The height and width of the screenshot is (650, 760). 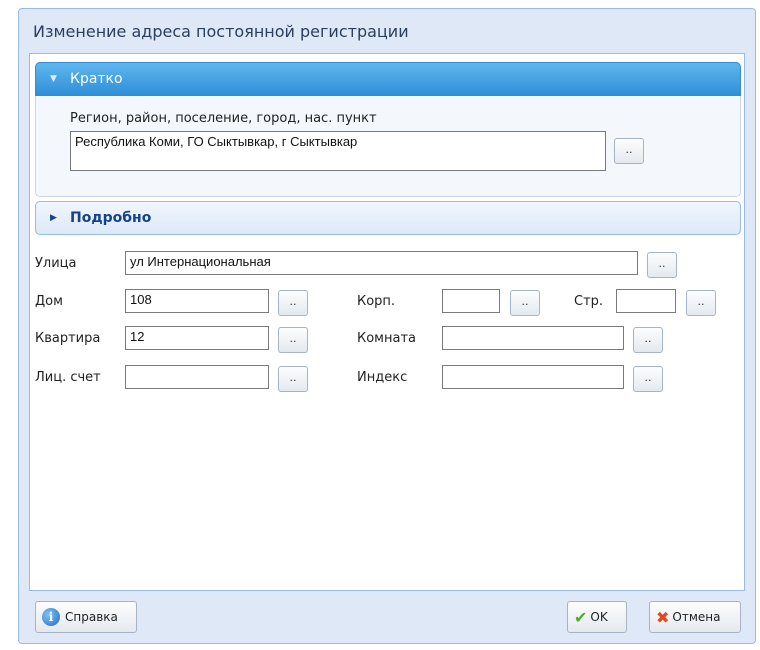 I want to click on structure-input, so click(x=646, y=301).